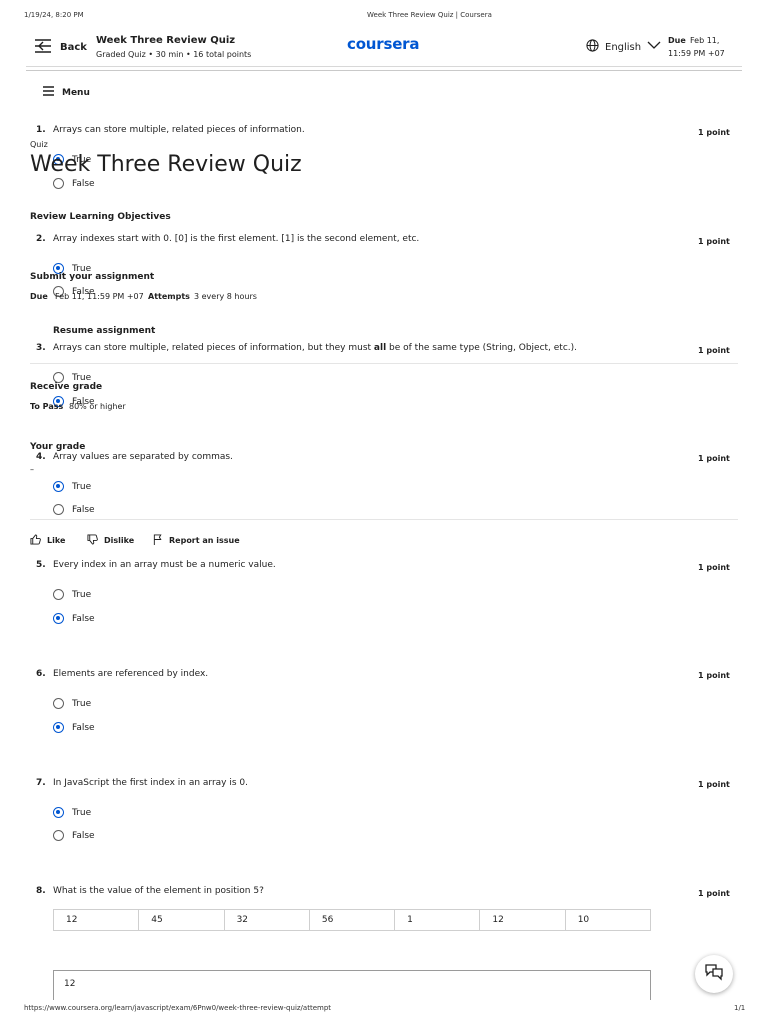  Describe the element at coordinates (54, 15) in the screenshot. I see `print-datetime: 1/19/24, 8:20 PM` at that location.